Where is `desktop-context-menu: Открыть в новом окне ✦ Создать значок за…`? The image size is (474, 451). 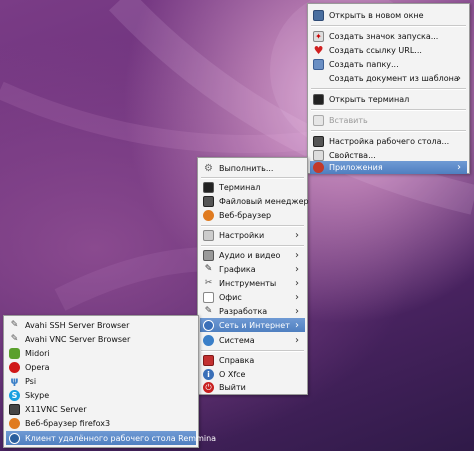
desktop-context-menu: Открыть в новом окне ✦ Создать значок за… is located at coordinates (388, 88).